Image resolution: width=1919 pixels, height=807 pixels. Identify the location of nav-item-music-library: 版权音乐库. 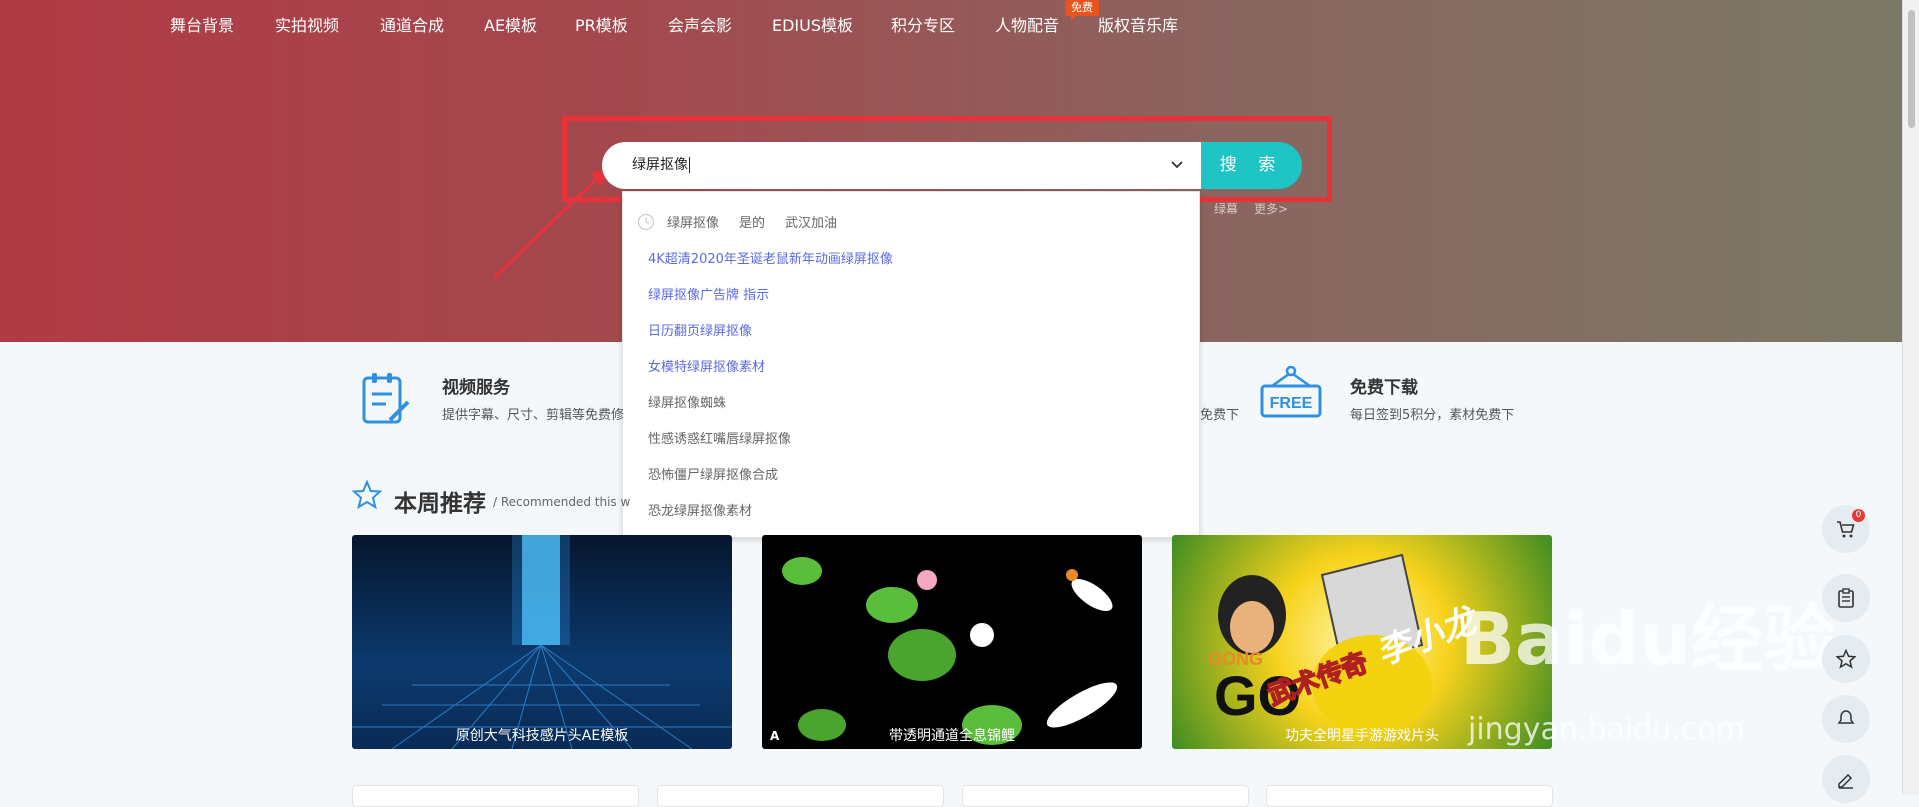
(1138, 24).